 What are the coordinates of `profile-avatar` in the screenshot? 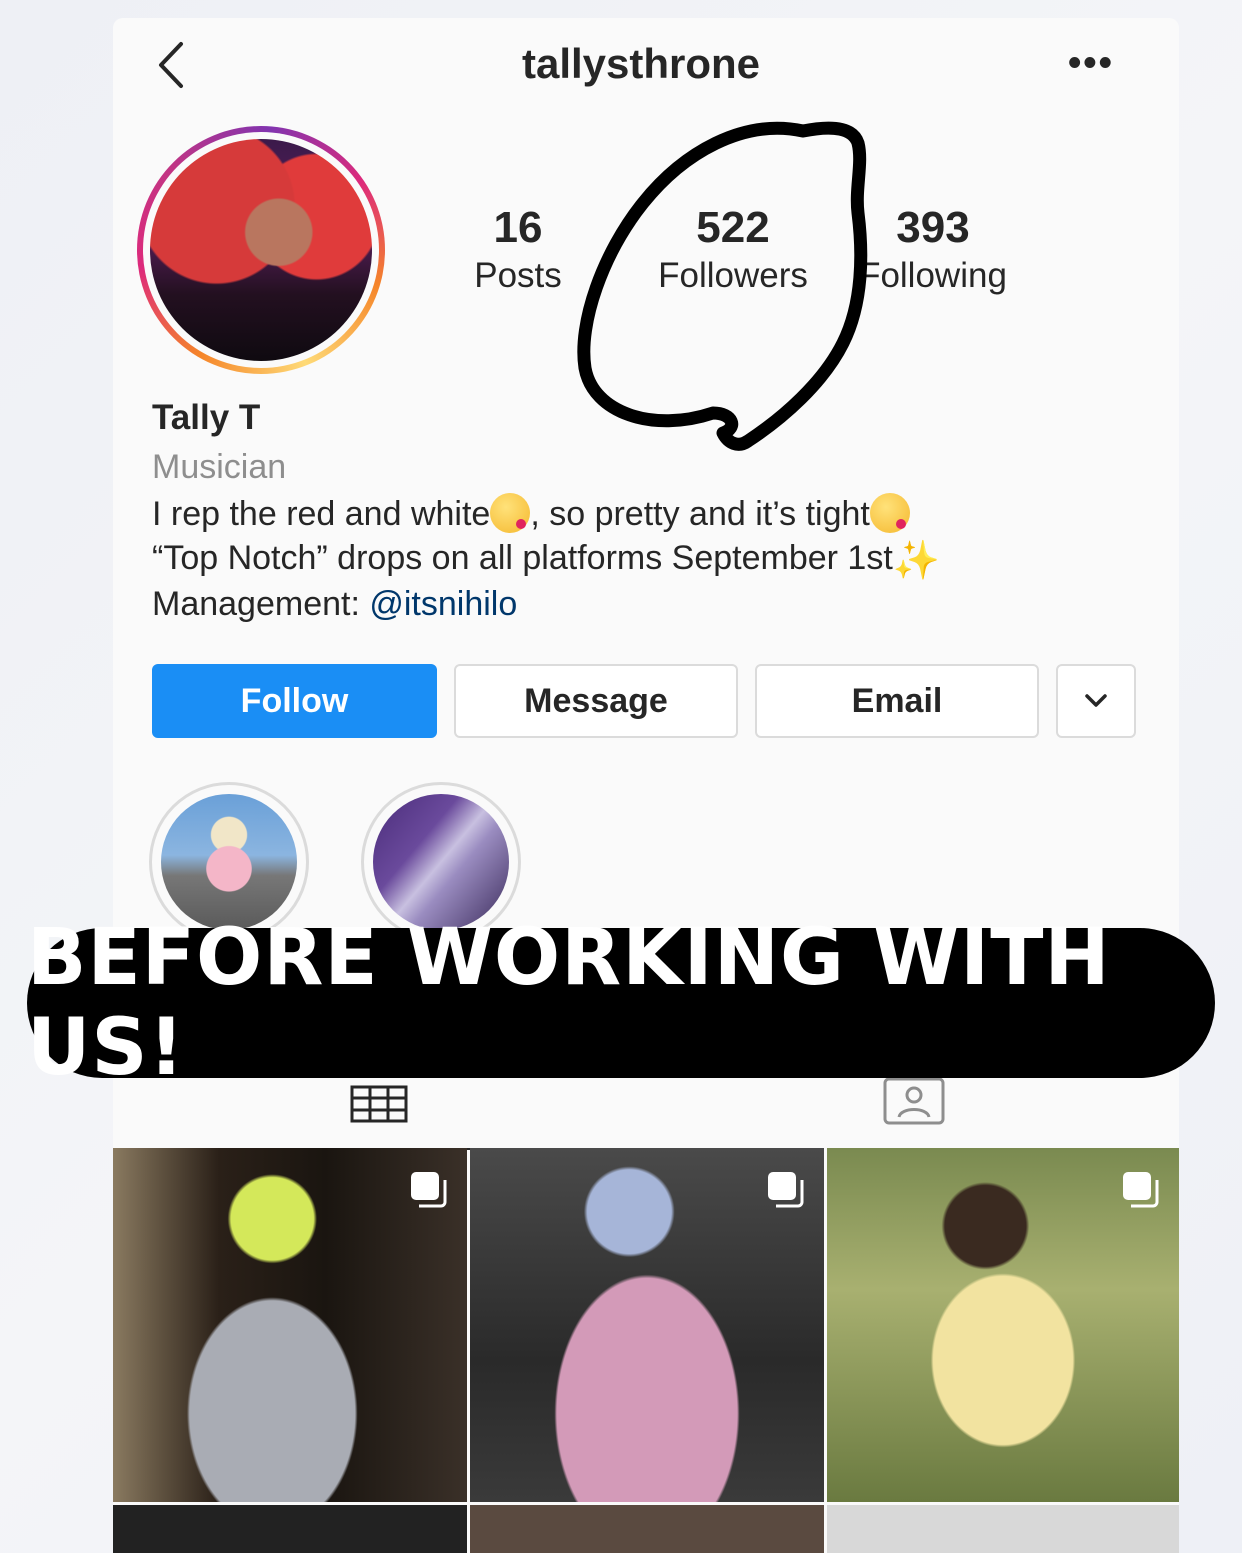 It's located at (261, 250).